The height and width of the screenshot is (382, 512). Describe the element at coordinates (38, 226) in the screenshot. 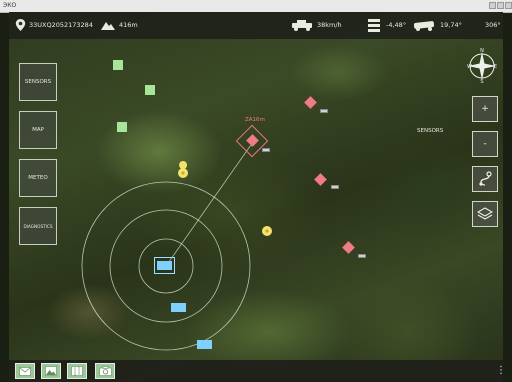

I see `diagnostics-button: DIAGNOSTICS` at that location.